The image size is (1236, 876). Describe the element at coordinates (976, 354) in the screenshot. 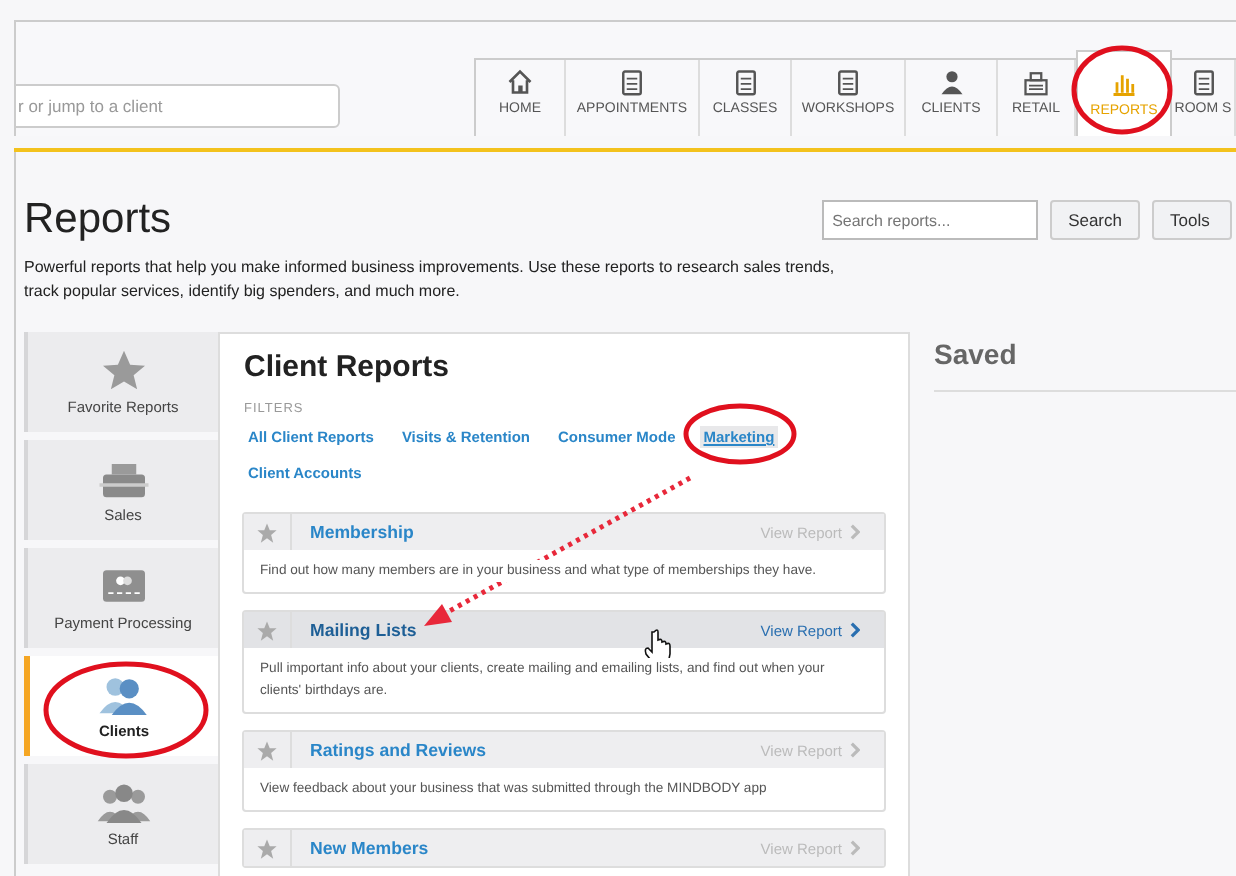

I see `saved-title: Saved` at that location.